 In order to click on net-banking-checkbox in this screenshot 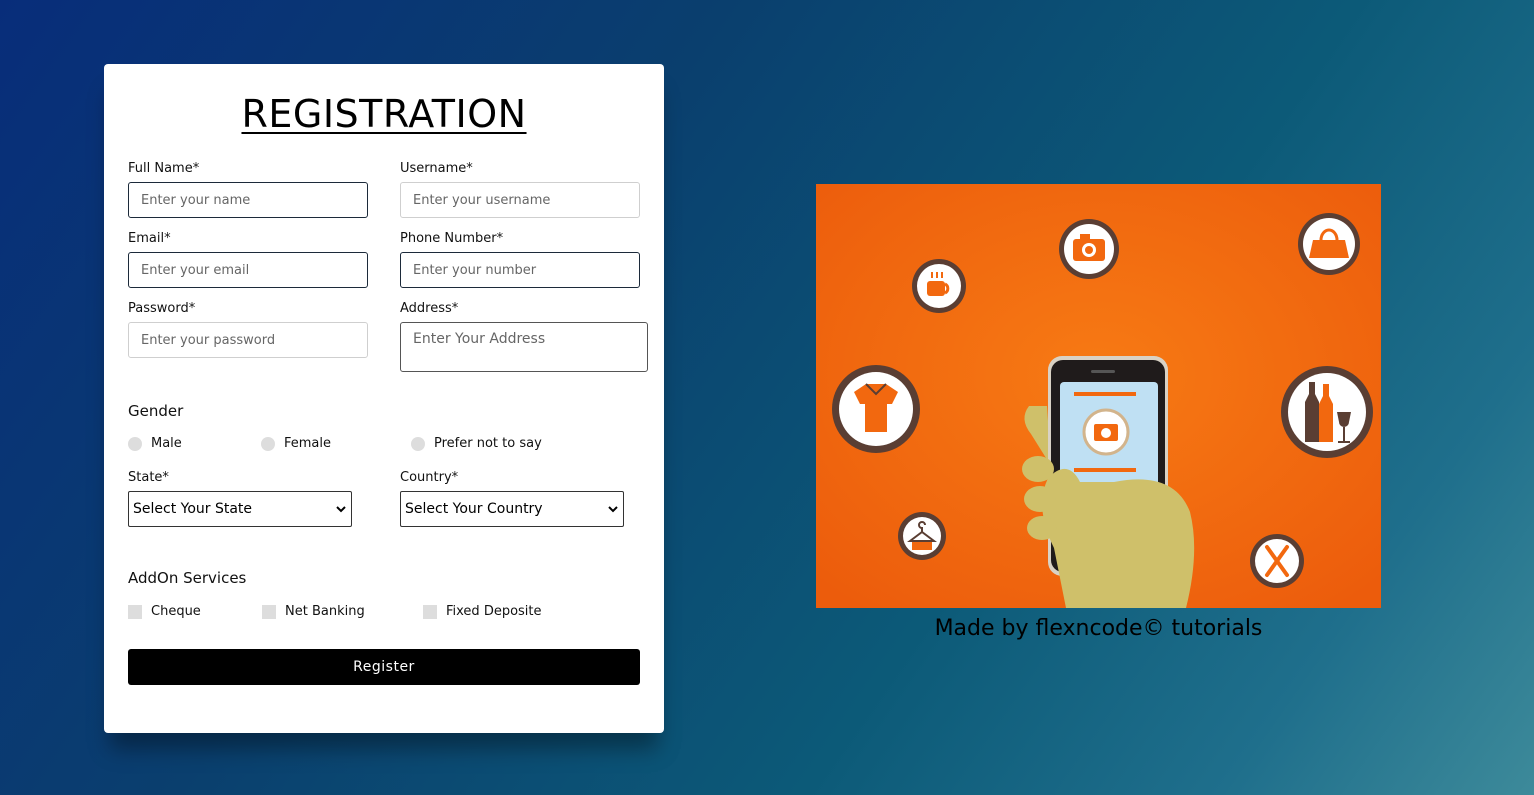, I will do `click(269, 611)`.